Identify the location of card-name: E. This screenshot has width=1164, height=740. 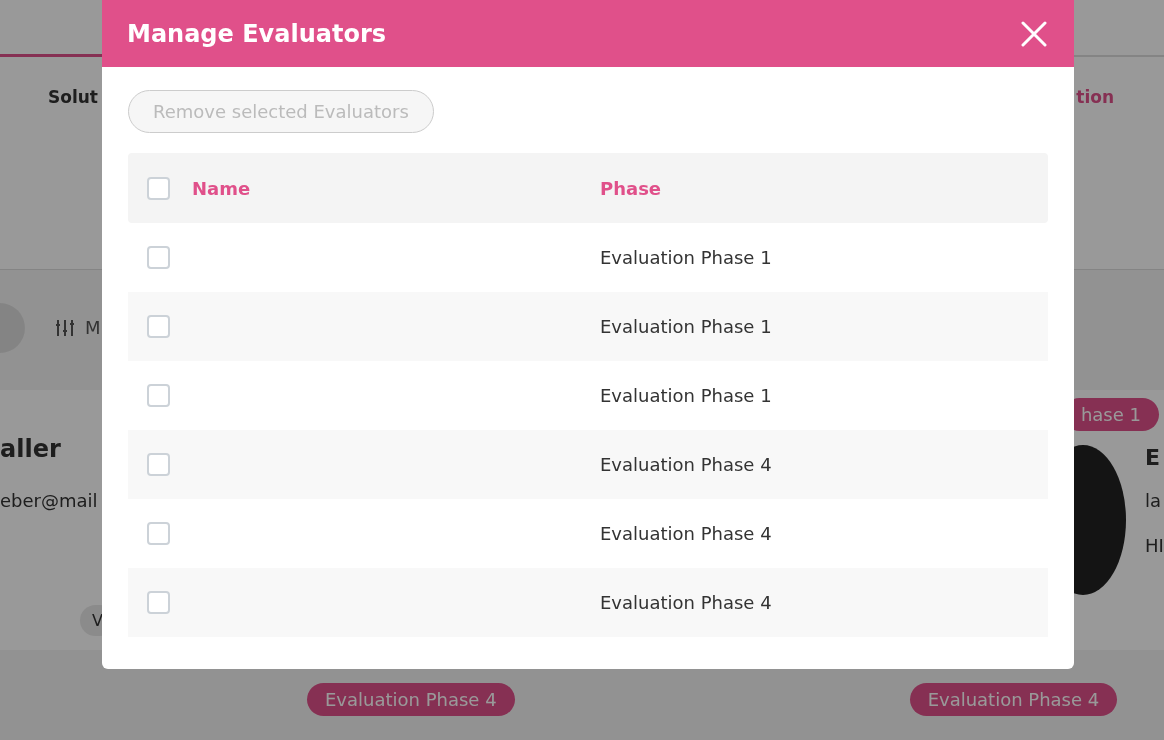
(1153, 457).